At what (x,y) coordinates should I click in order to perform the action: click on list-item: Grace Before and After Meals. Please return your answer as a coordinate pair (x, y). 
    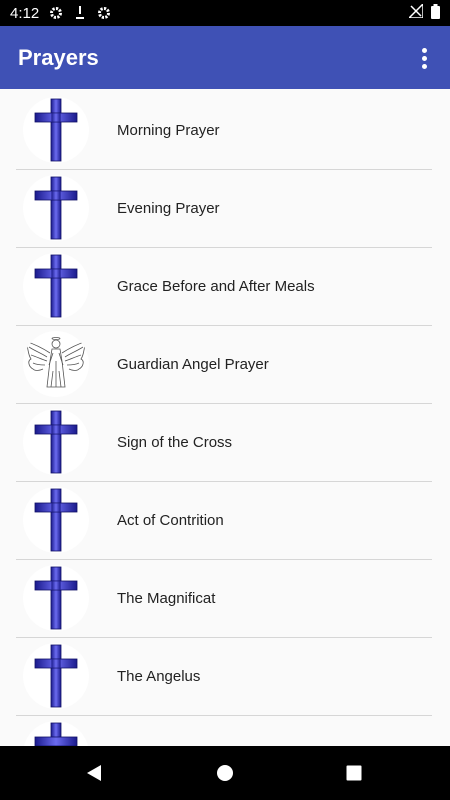
    Looking at the image, I should click on (225, 287).